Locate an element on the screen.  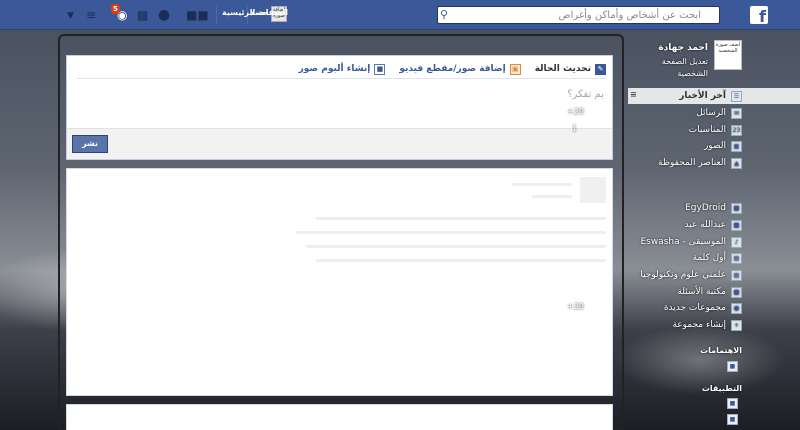
sidebar-item-photos: ▣ الصور is located at coordinates (682, 146).